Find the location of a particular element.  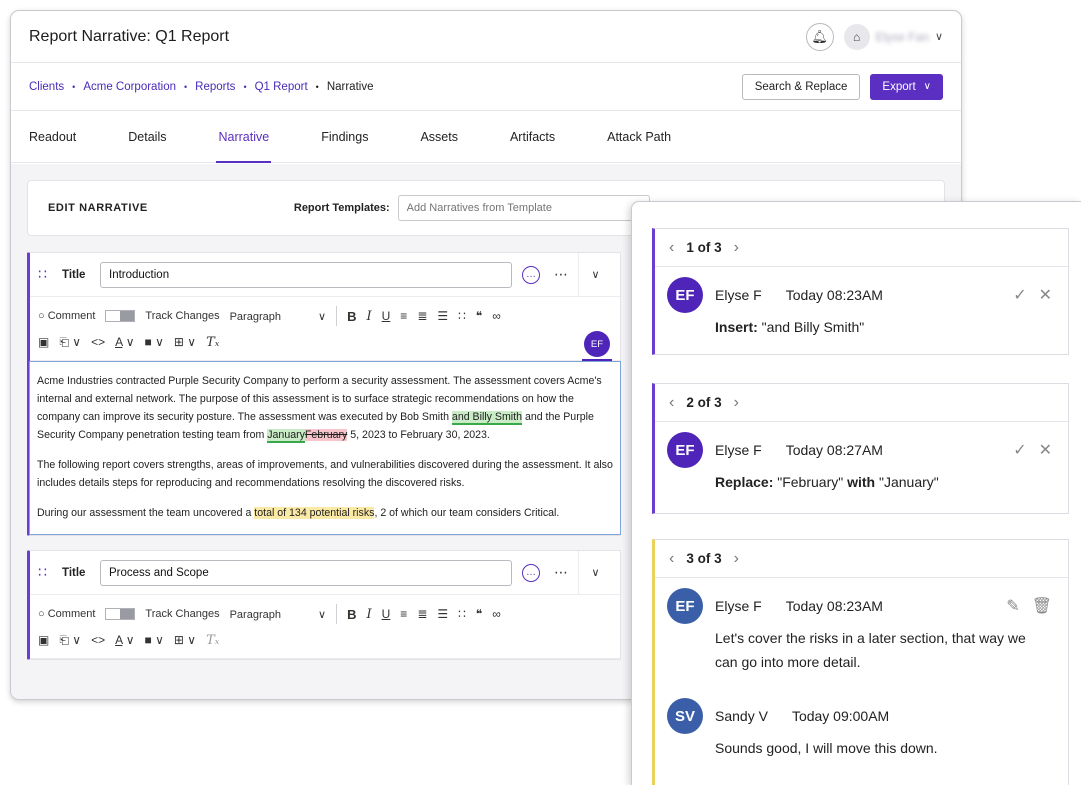

toolbar-divider is located at coordinates (337, 614).